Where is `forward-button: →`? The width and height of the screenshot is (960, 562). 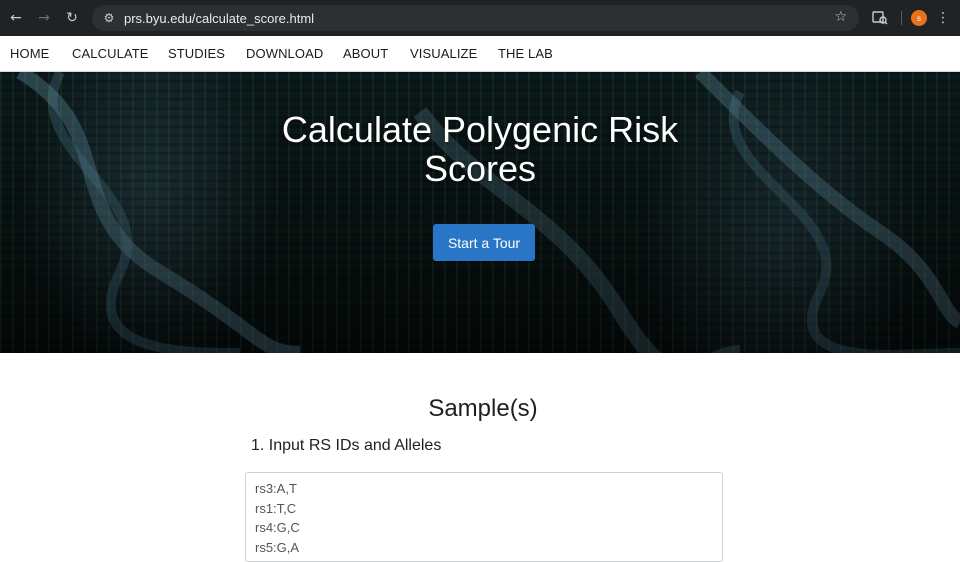 forward-button: → is located at coordinates (44, 18).